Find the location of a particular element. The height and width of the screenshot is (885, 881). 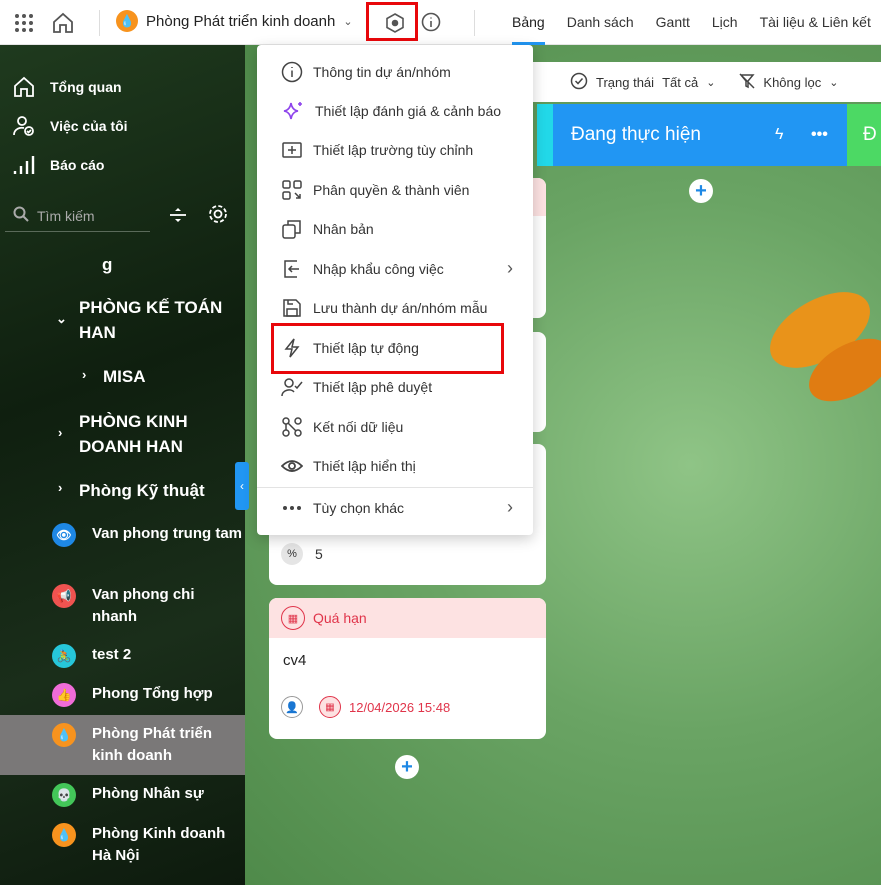

menu-item-custom-fields: Thiết lập trường tùy chỉnh is located at coordinates (395, 149).